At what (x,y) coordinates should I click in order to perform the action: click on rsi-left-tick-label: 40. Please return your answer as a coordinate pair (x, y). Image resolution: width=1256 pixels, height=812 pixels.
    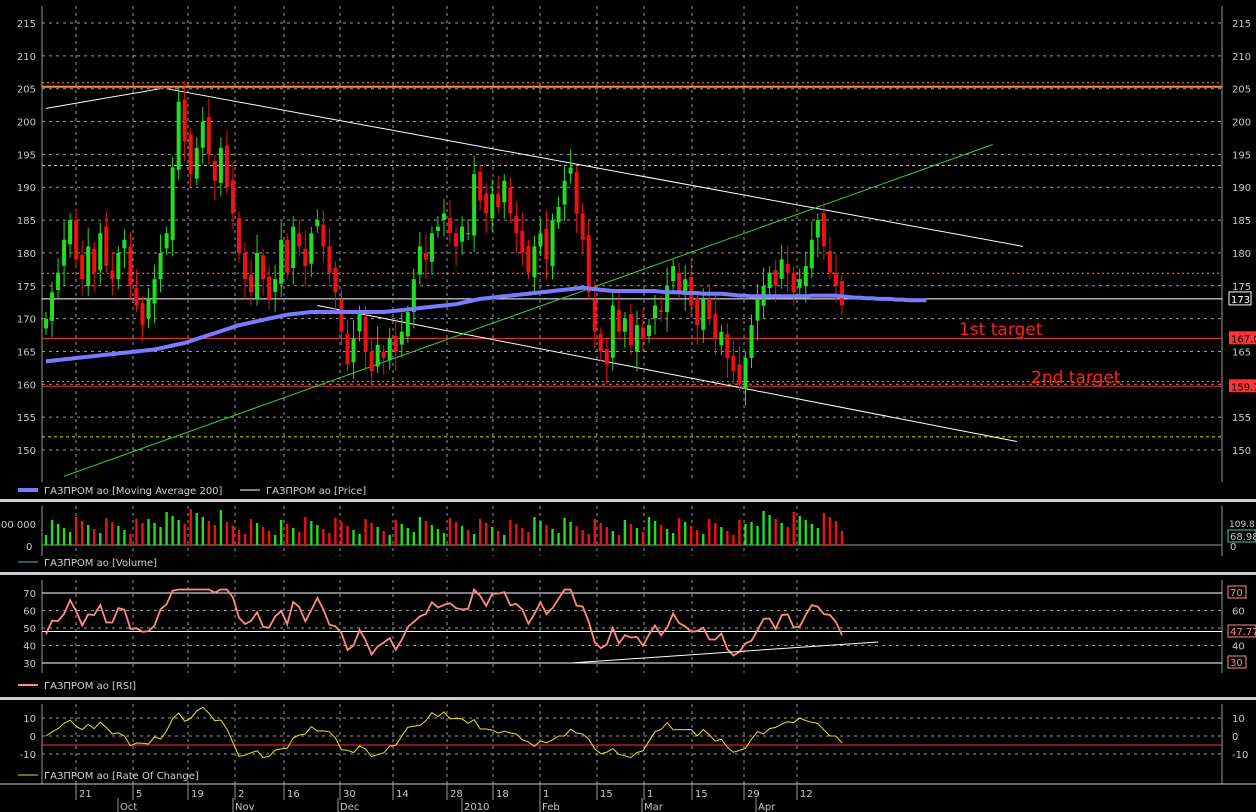
    Looking at the image, I should click on (29, 647).